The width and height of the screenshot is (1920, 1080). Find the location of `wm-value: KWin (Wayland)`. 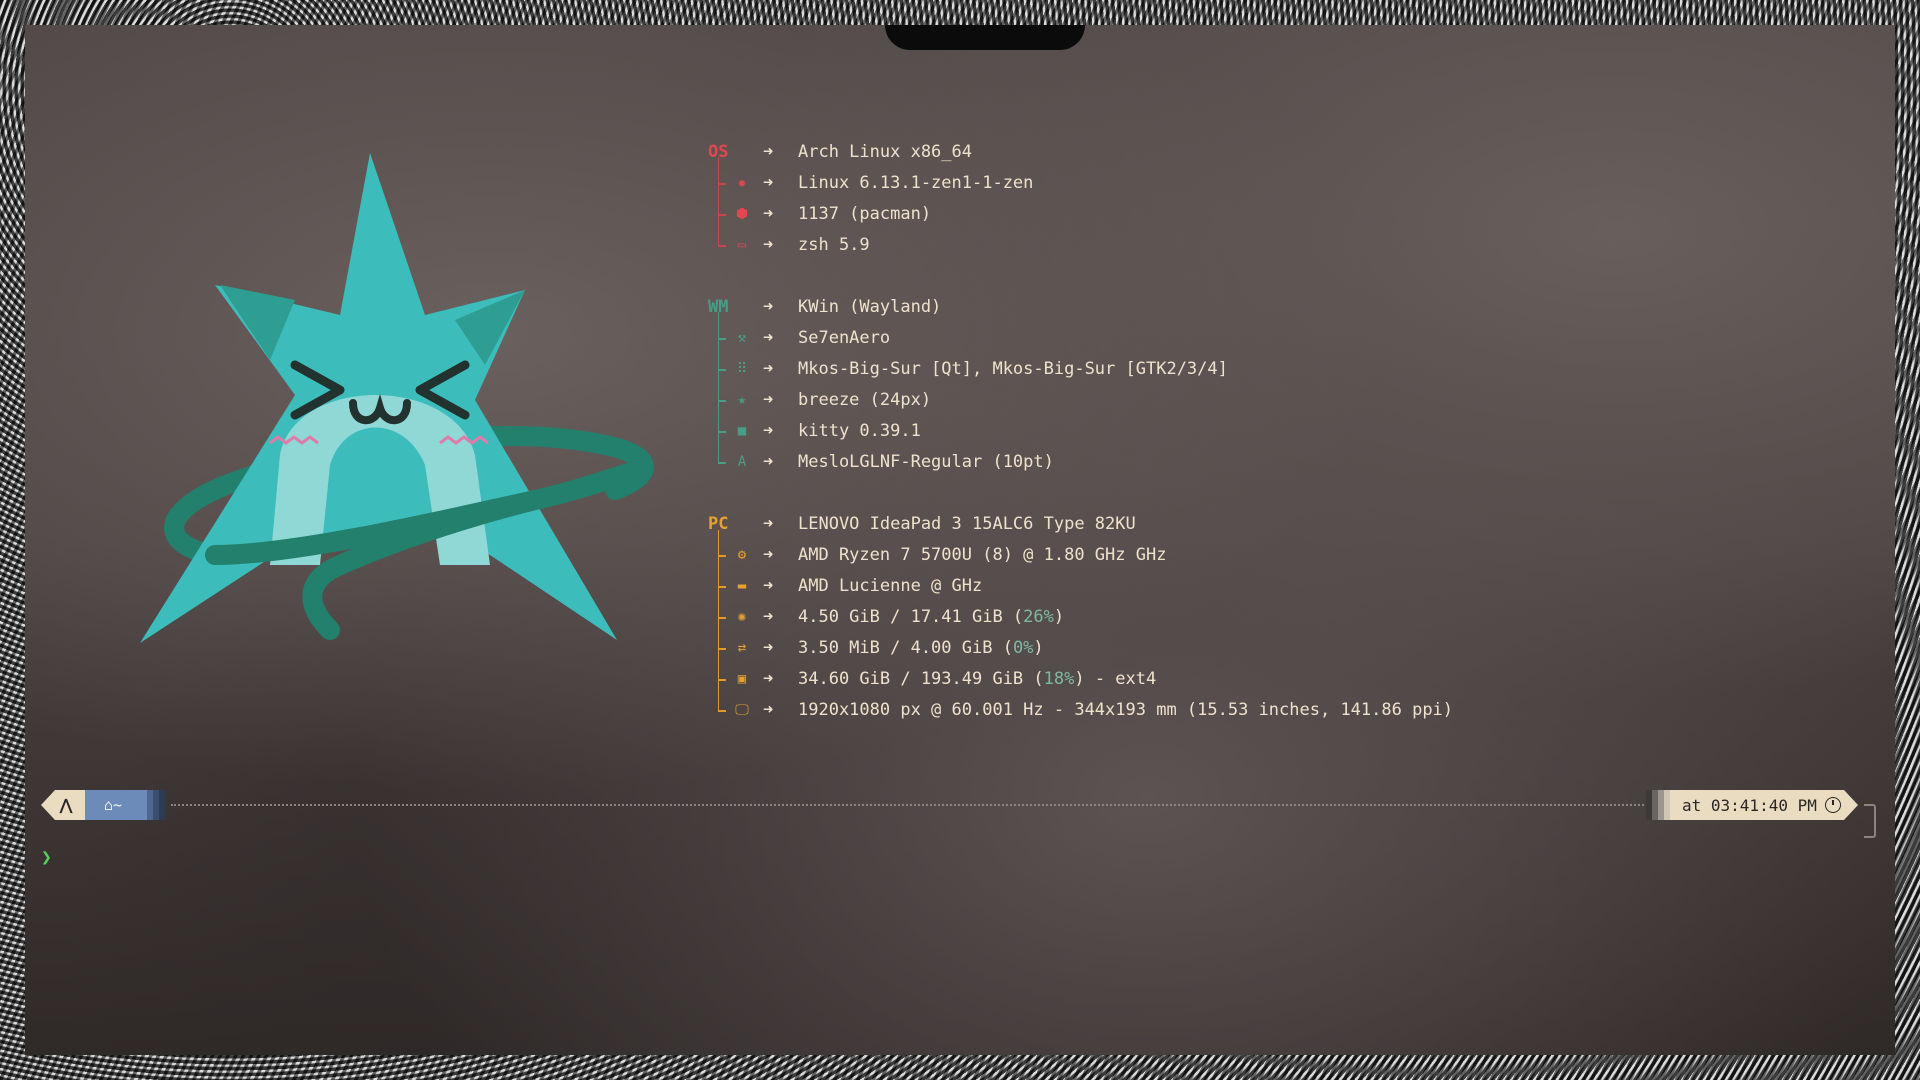

wm-value: KWin (Wayland) is located at coordinates (870, 307).